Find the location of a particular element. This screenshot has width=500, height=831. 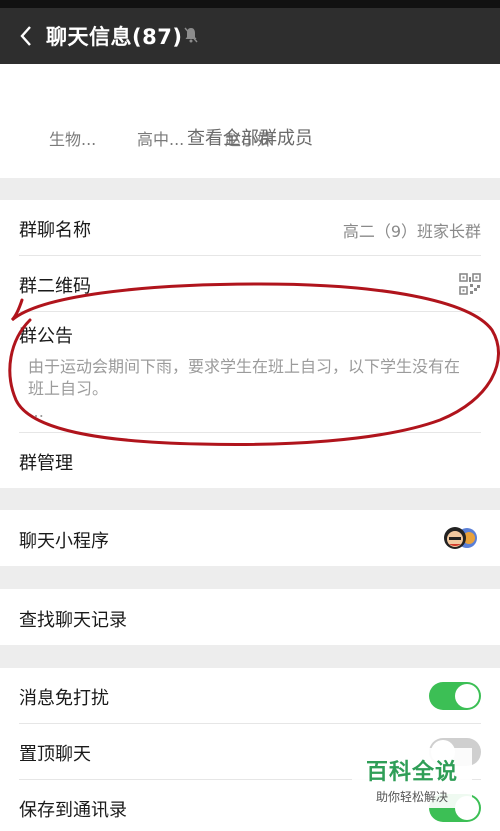

back-button is located at coordinates (26, 36).